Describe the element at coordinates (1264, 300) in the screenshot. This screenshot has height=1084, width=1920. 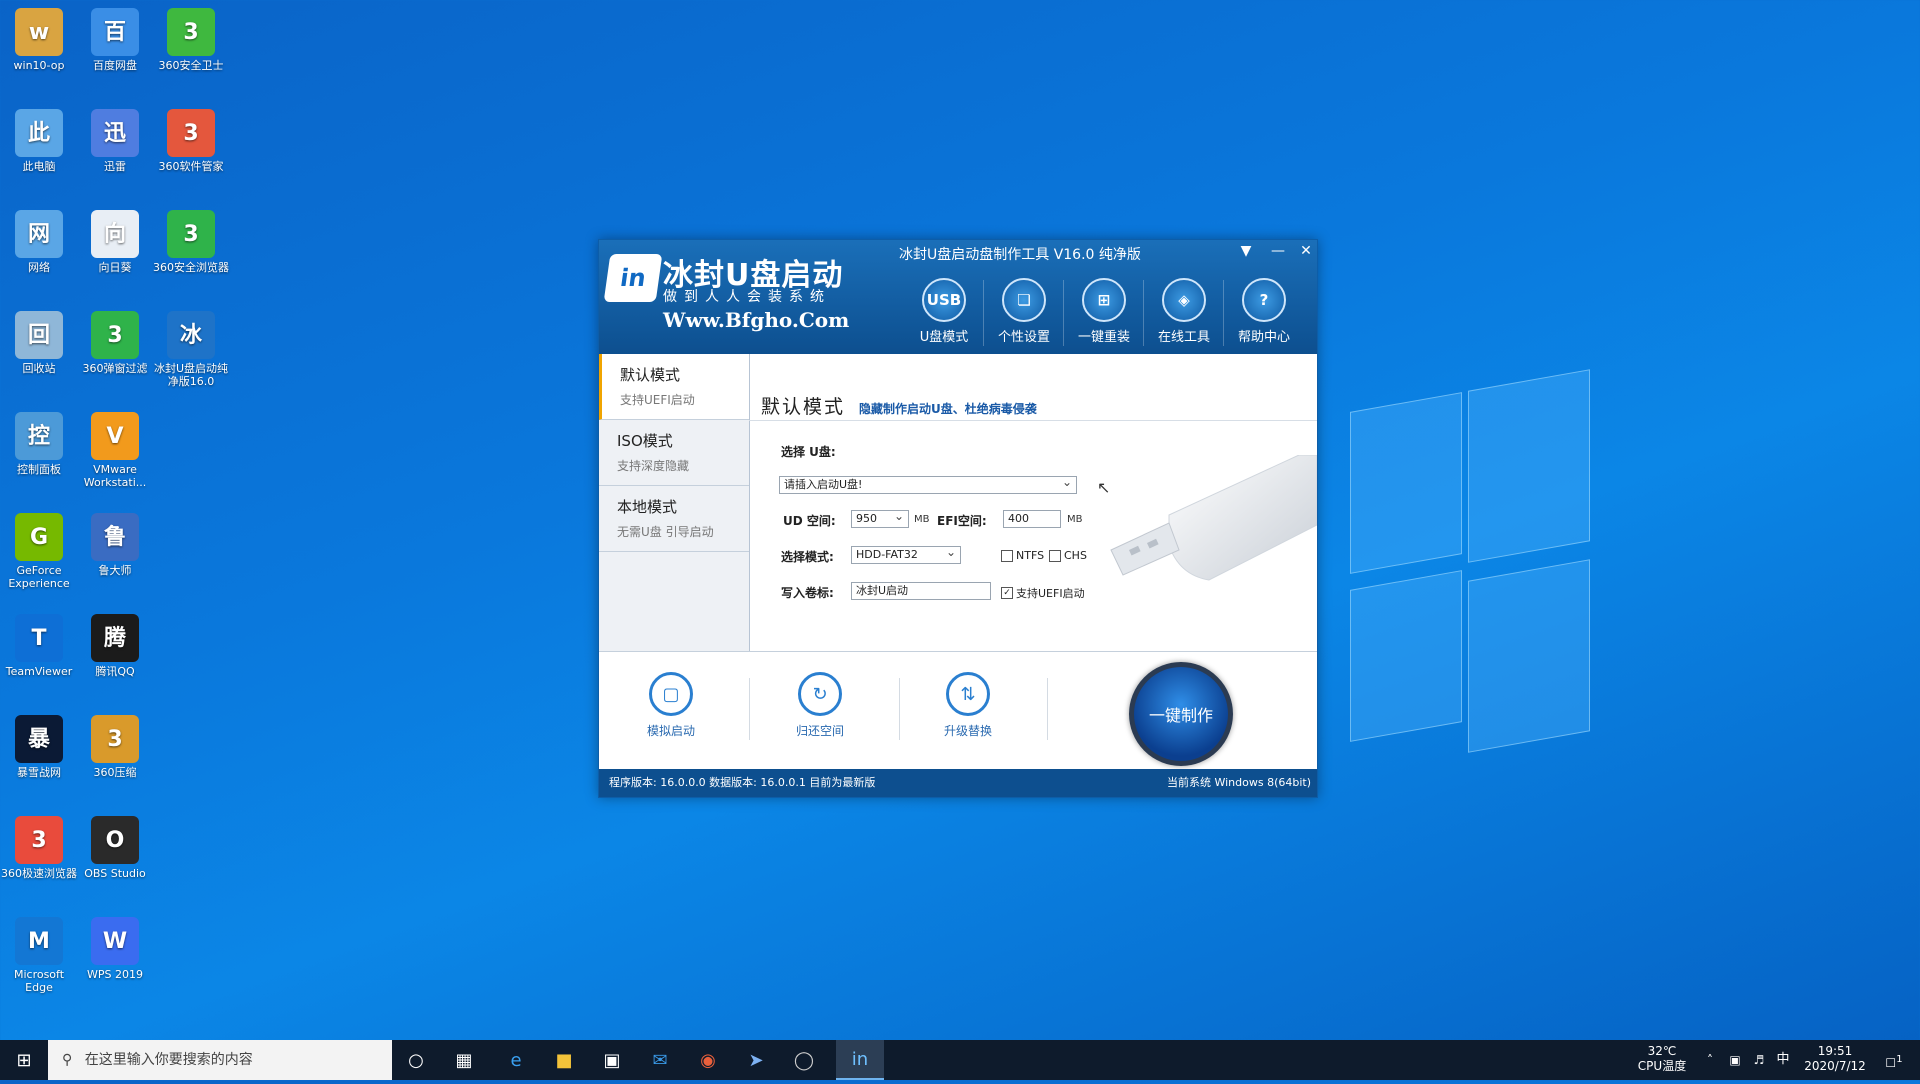
I see `help-icon: ?` at that location.